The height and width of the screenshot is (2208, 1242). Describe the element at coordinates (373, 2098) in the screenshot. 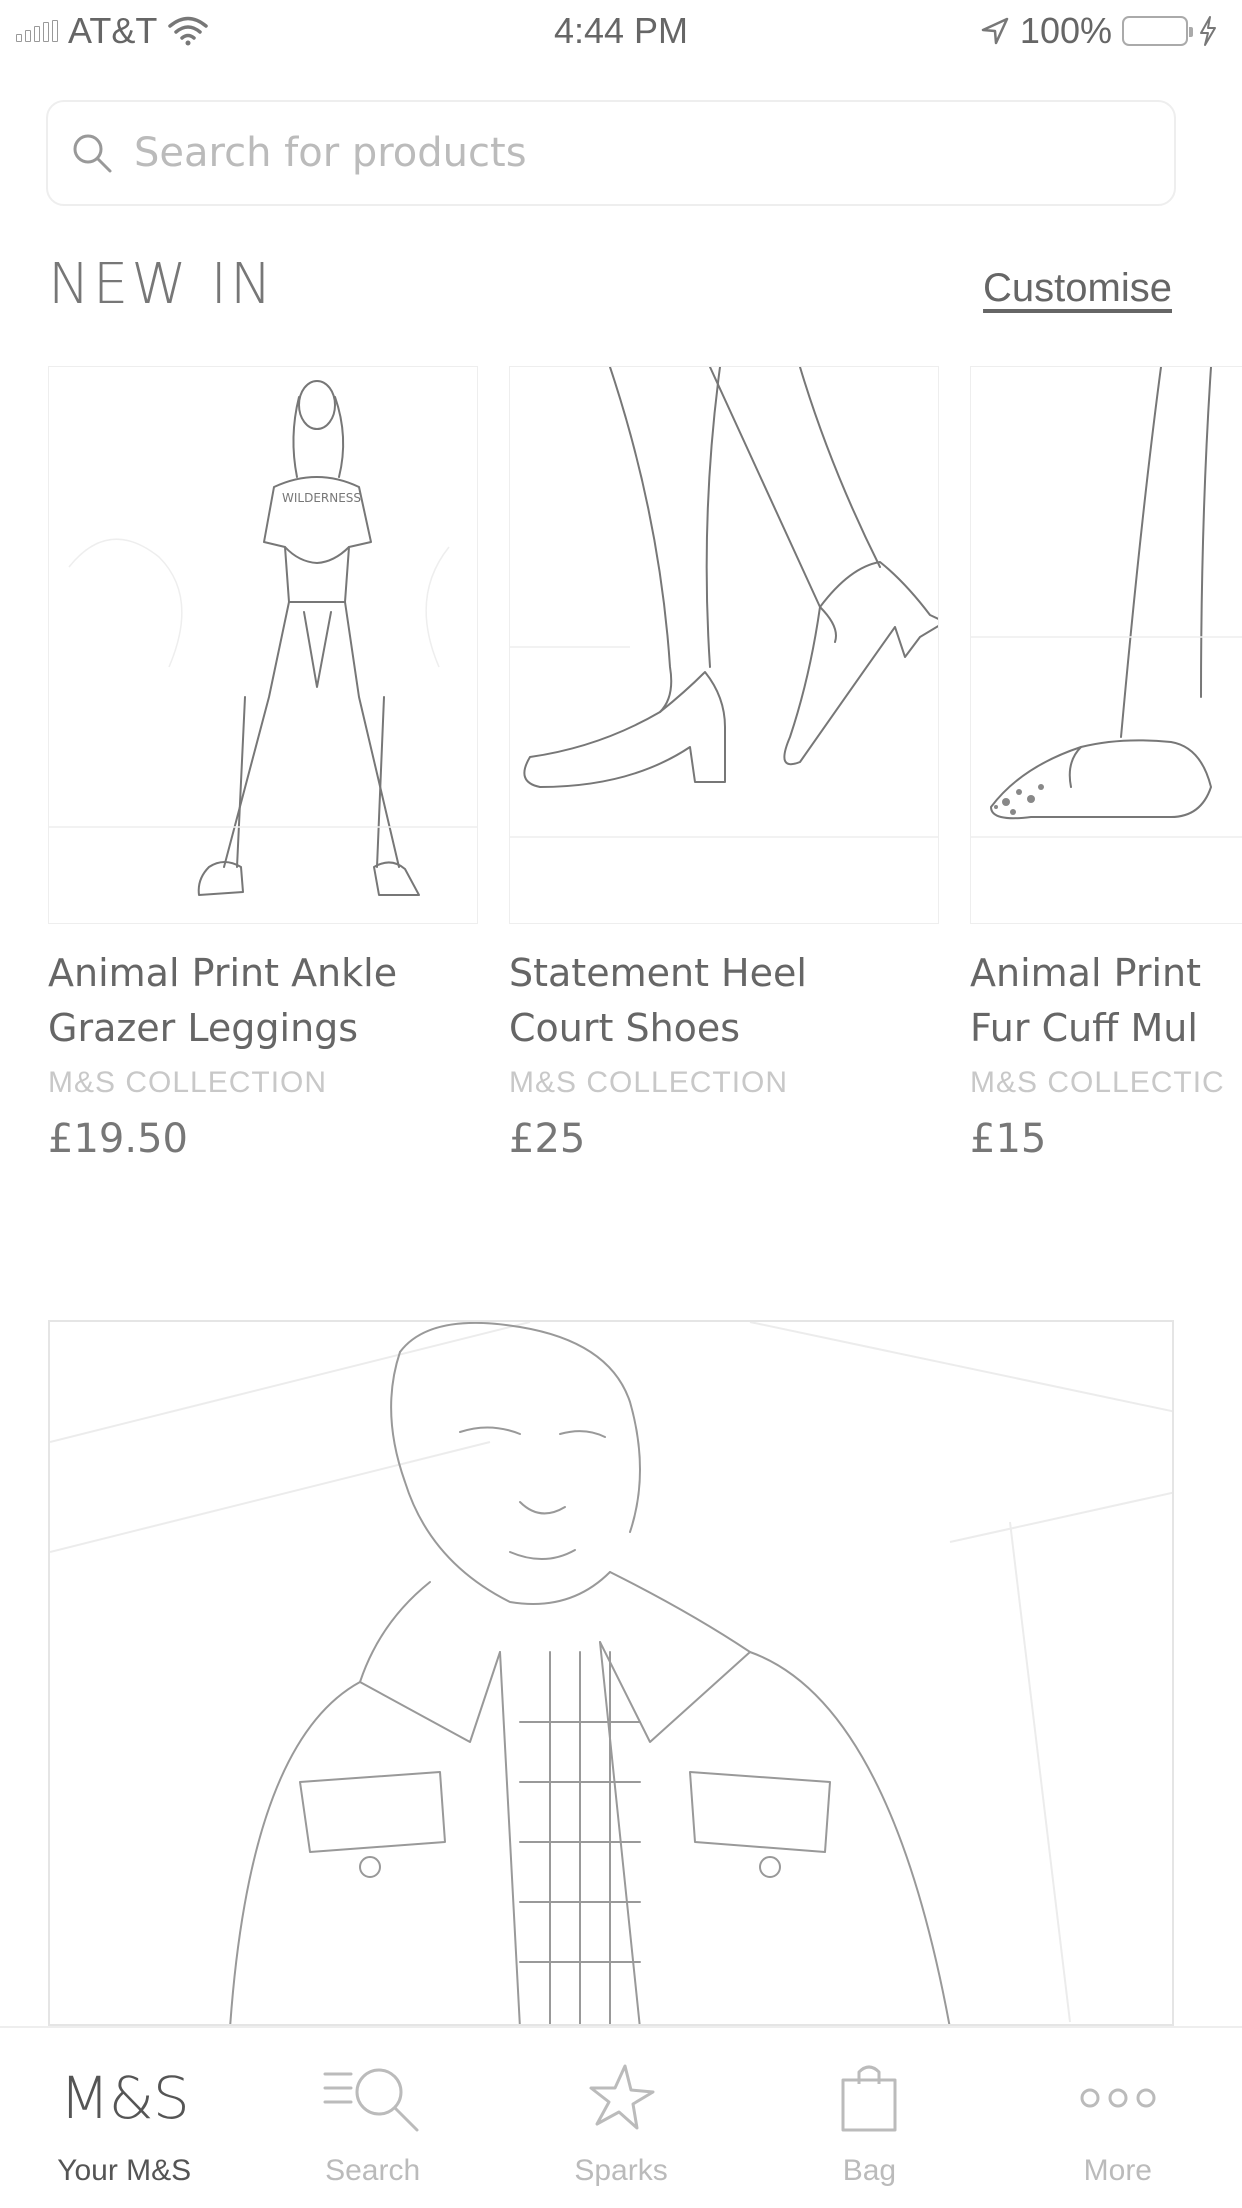

I see `search-list-icon` at that location.